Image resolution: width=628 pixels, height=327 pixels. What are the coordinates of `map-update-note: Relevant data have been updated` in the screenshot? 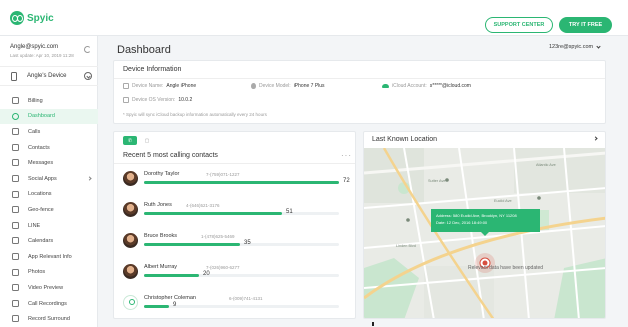 It's located at (506, 268).